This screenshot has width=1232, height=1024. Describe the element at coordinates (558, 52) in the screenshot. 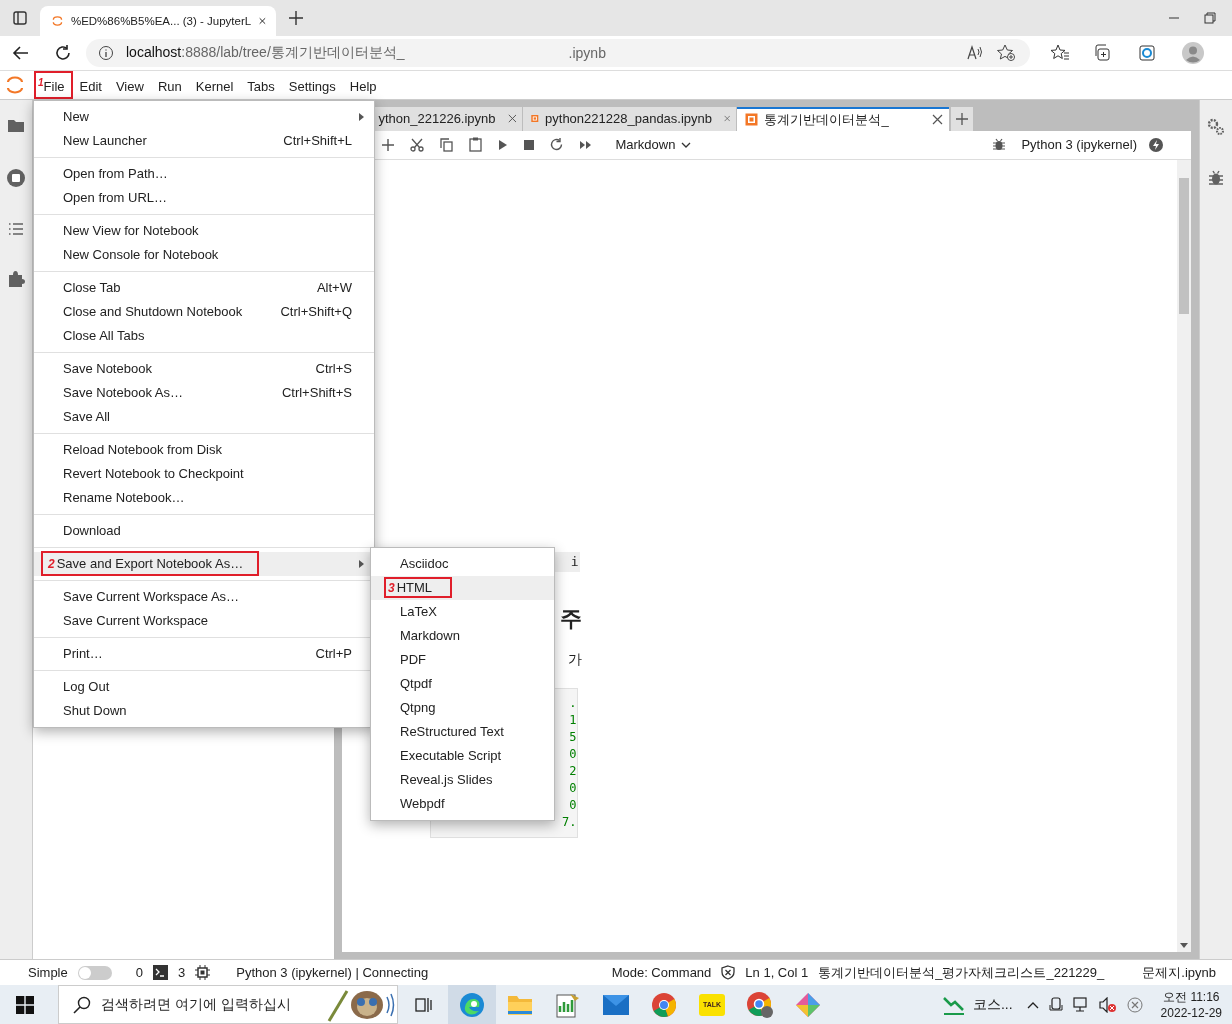

I see `address-field: localhost:8888/lab/tree/통계기반데이터분석_ .ipynb` at that location.